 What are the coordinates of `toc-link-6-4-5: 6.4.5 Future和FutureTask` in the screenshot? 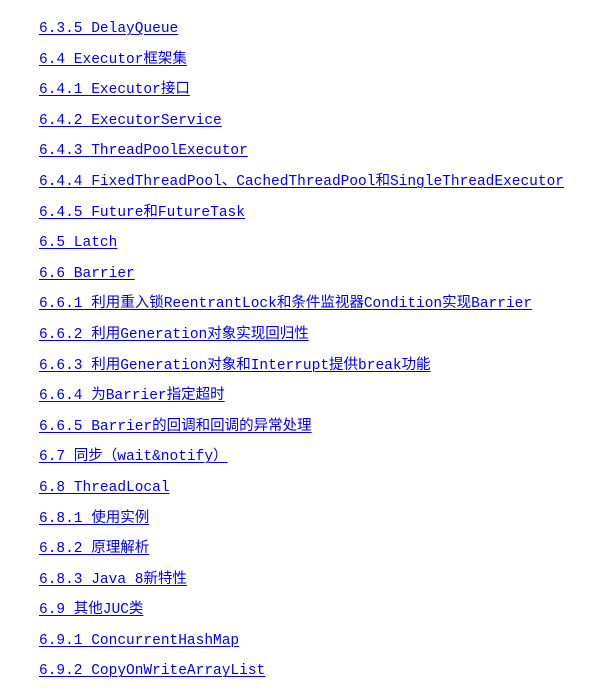 It's located at (142, 213).